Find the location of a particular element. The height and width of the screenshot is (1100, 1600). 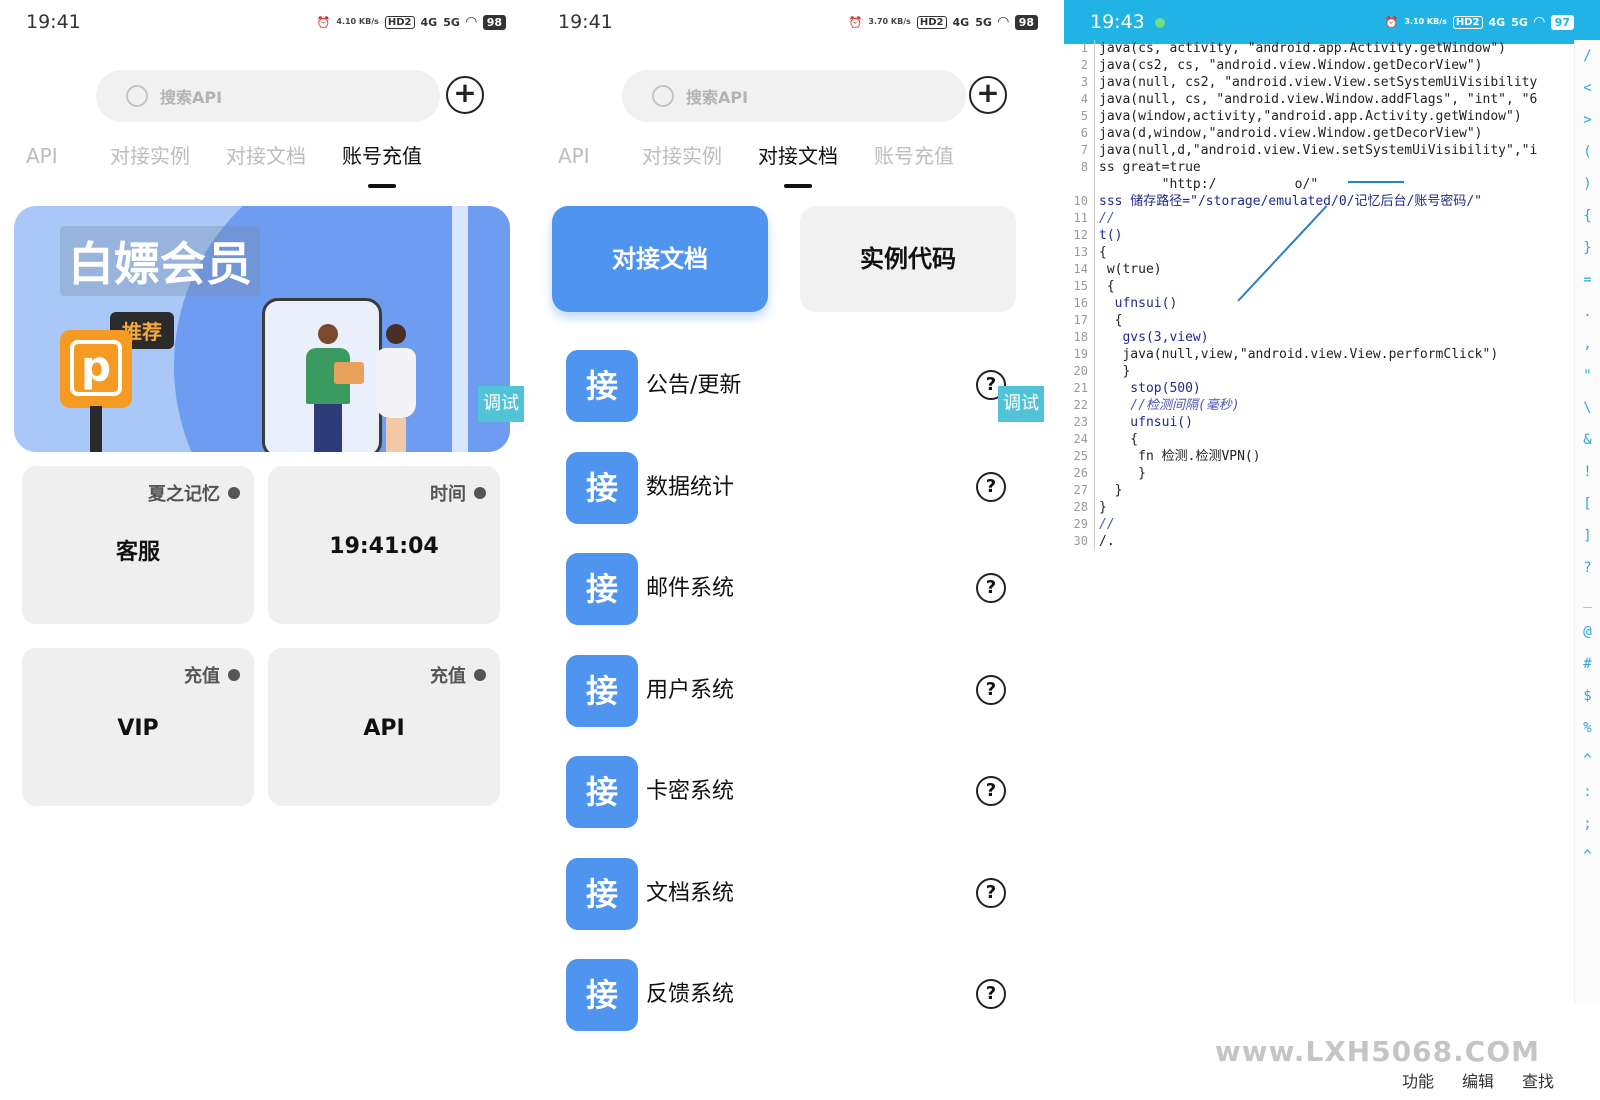

code-line: 23 ufnsui() is located at coordinates (1319, 422).